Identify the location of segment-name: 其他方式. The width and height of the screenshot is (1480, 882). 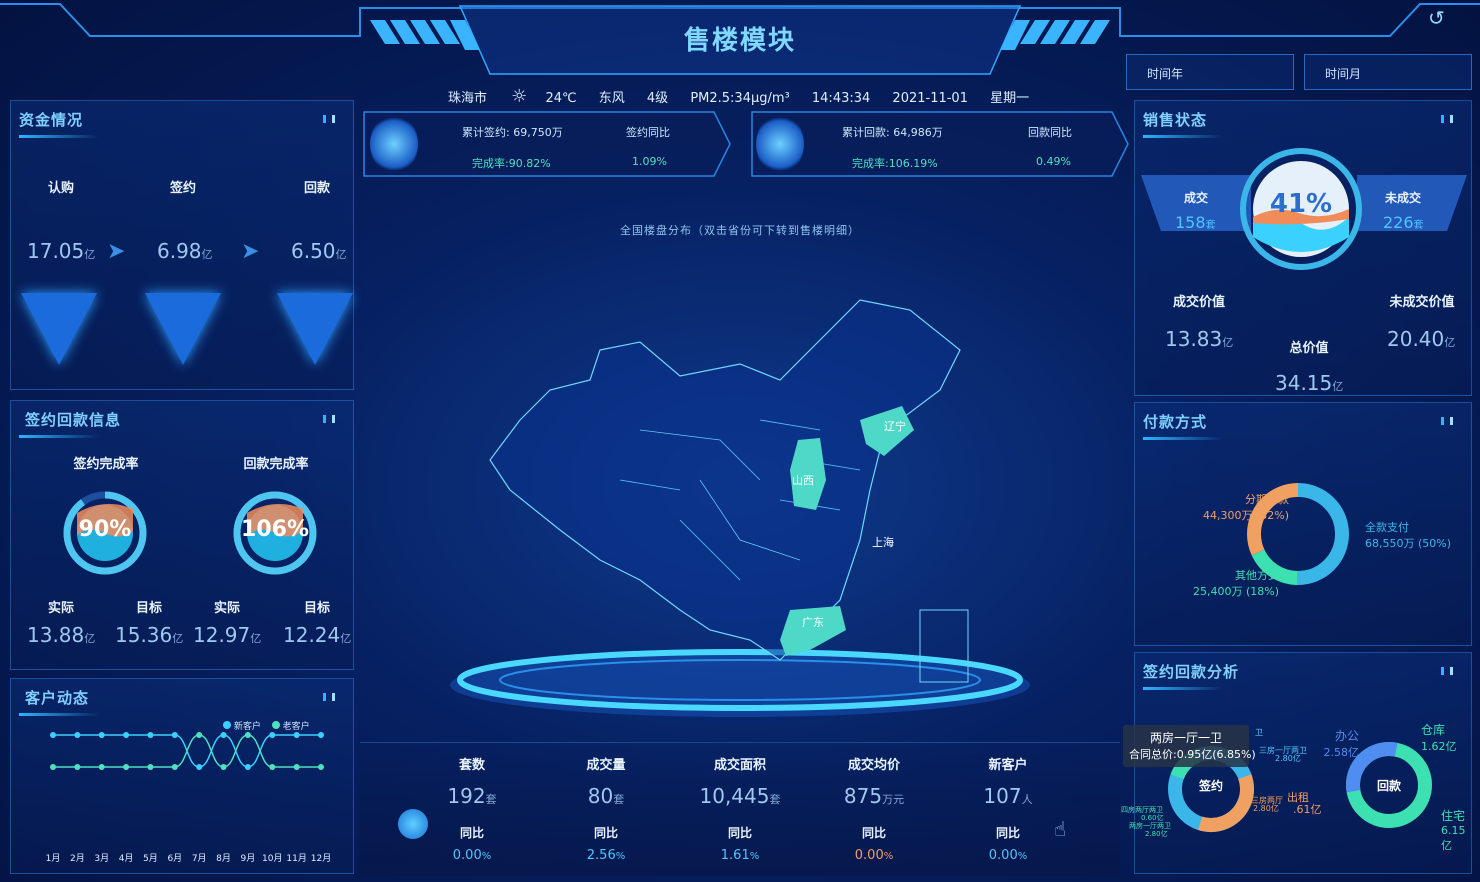
(1257, 575).